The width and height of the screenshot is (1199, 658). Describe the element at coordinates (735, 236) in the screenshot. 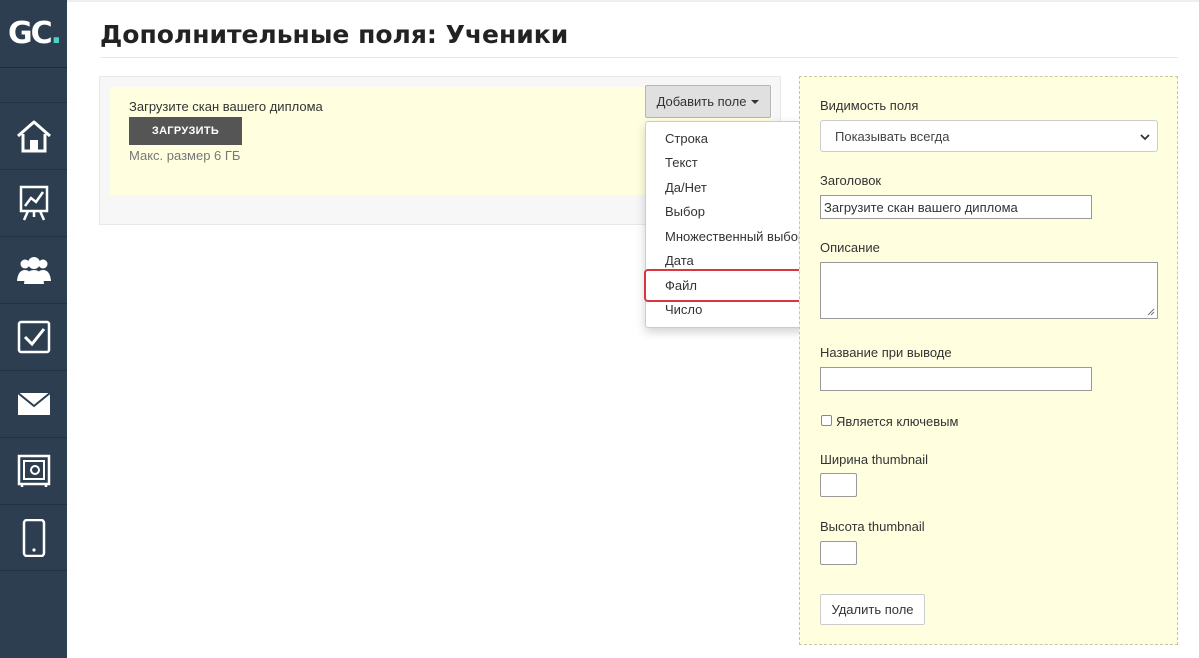

I see `menu-item-multiple-choice: Множественный выбор` at that location.